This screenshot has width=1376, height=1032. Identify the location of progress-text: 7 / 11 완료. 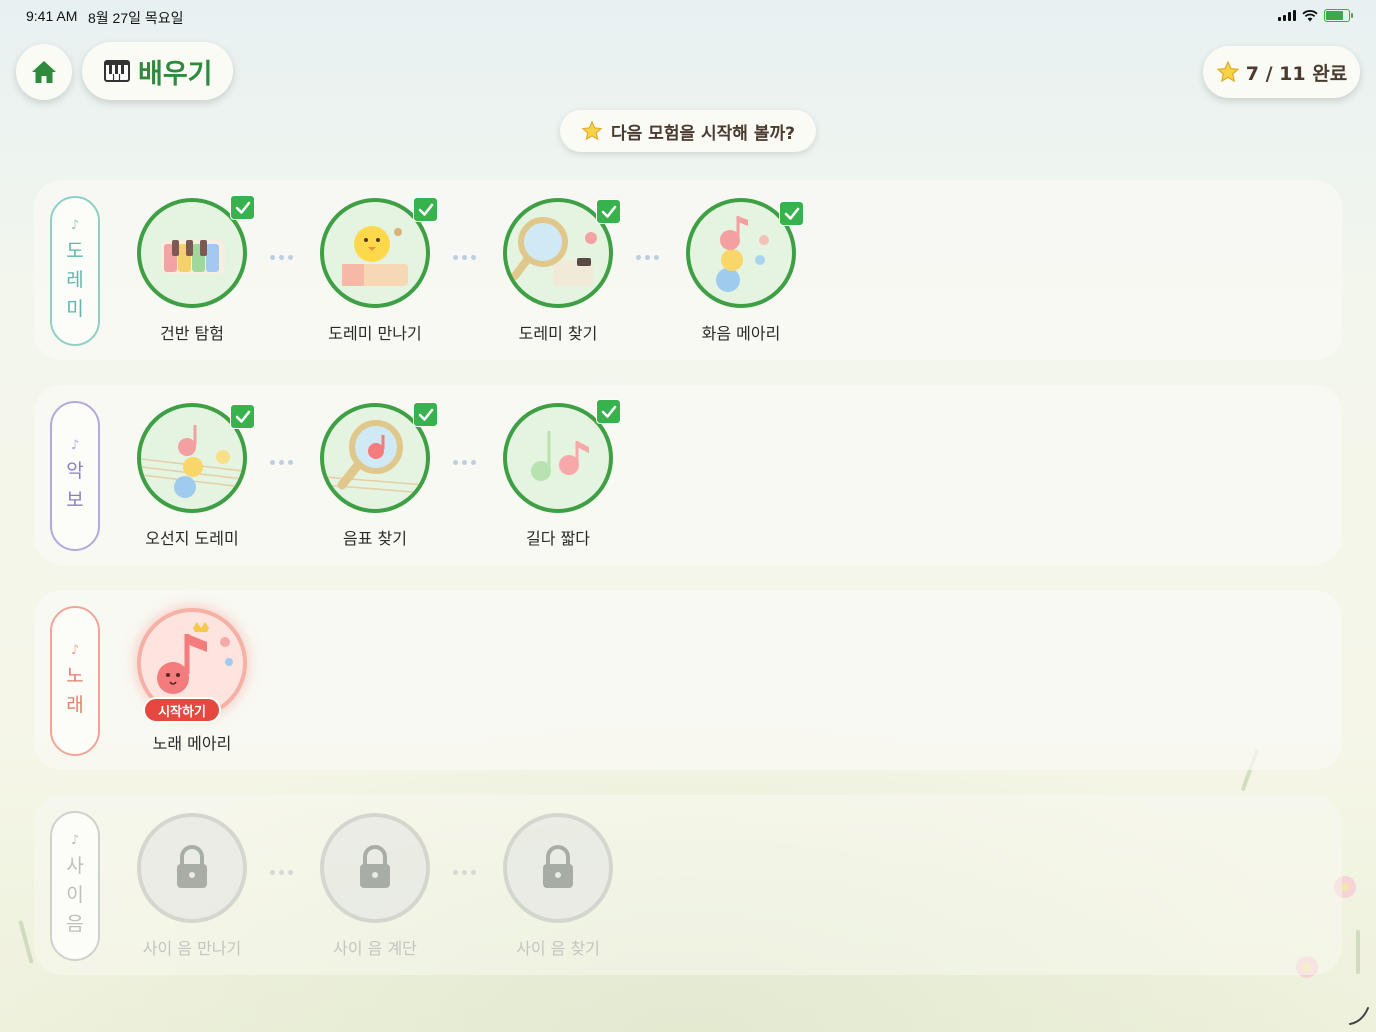
(1296, 73).